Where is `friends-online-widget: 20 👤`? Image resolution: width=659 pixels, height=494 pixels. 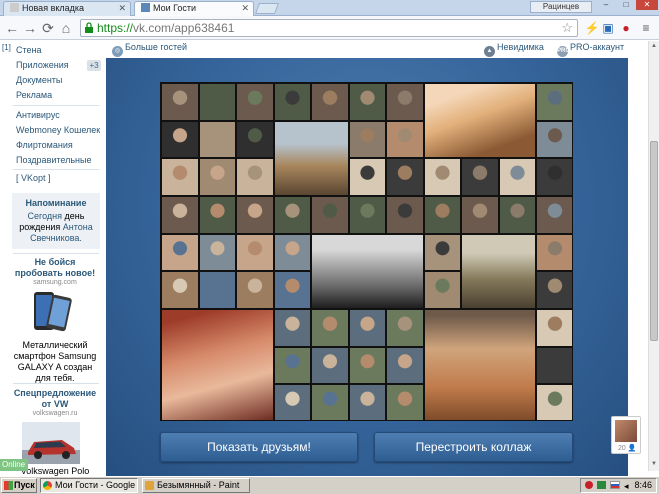
friends-online-widget: 20 👤 is located at coordinates (626, 435).